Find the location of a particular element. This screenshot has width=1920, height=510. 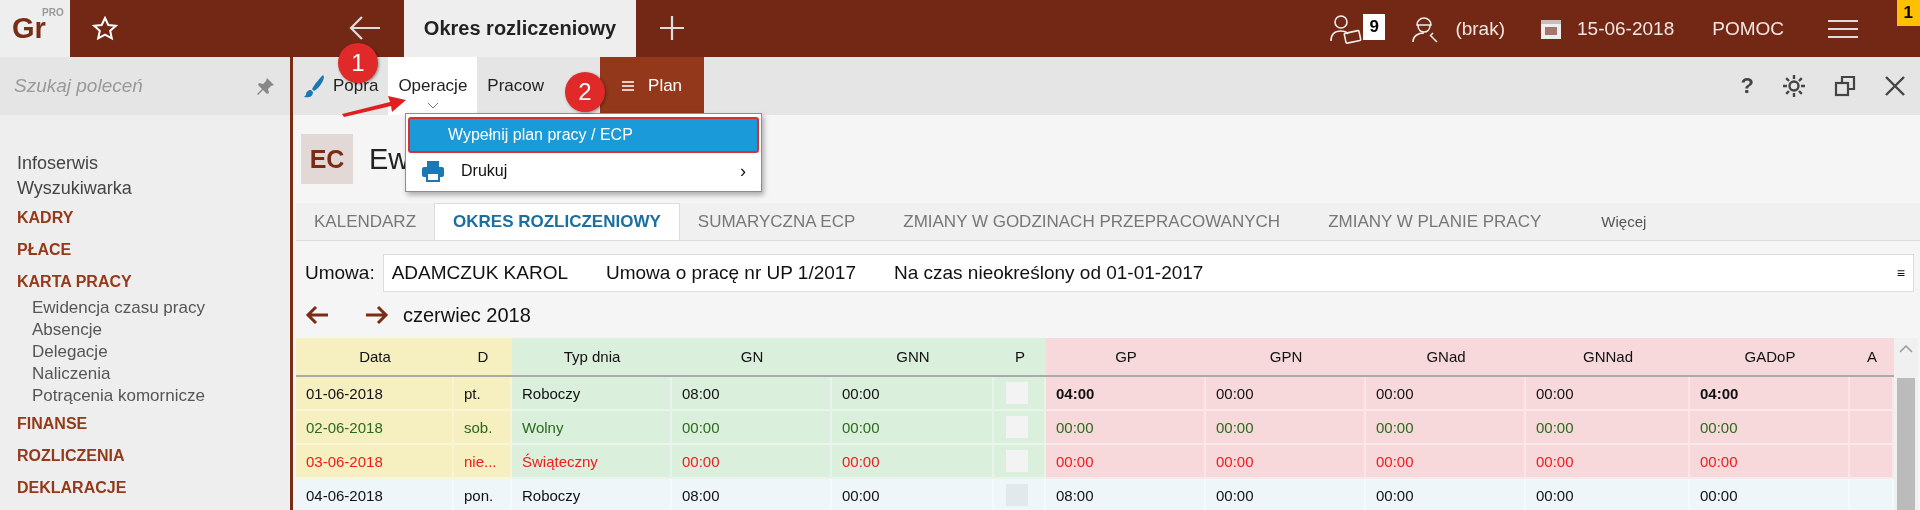

column-header: GADoP is located at coordinates (1770, 357).